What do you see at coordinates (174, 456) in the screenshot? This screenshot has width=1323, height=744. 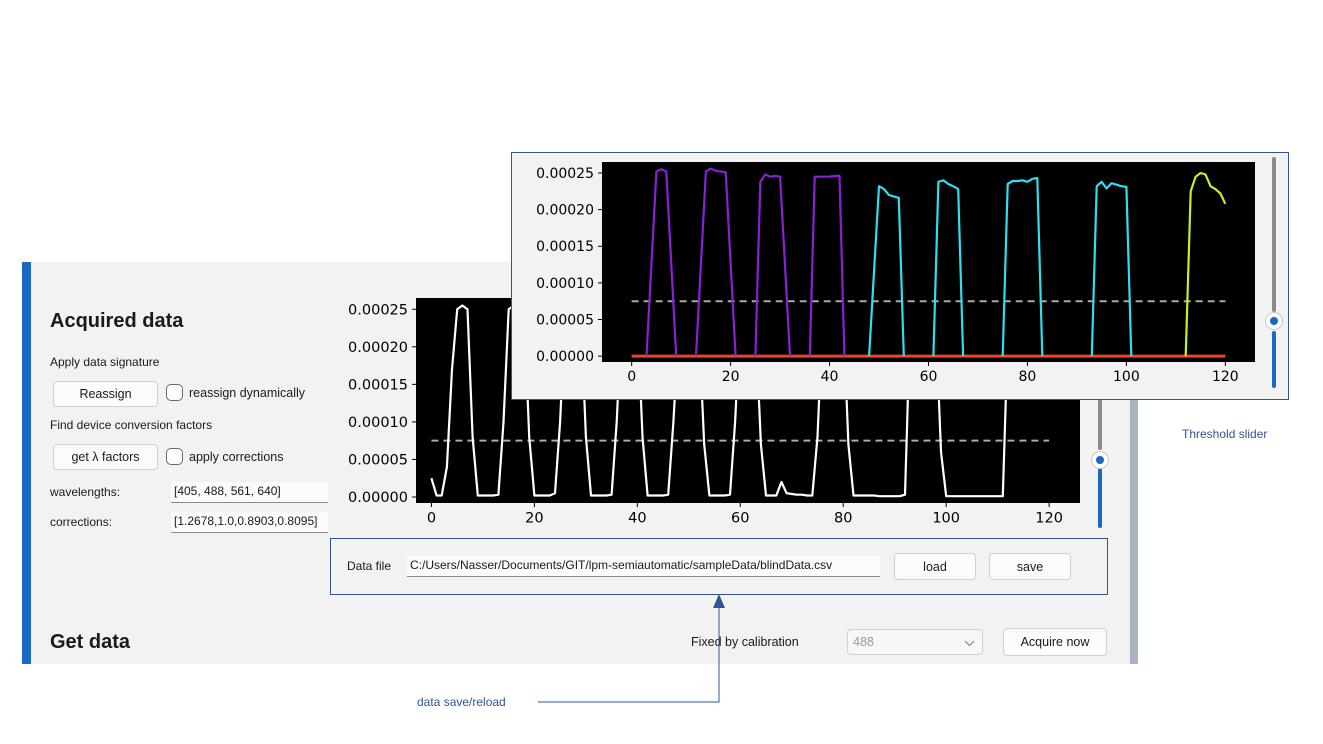 I see `apply-corrections-checkbox` at bounding box center [174, 456].